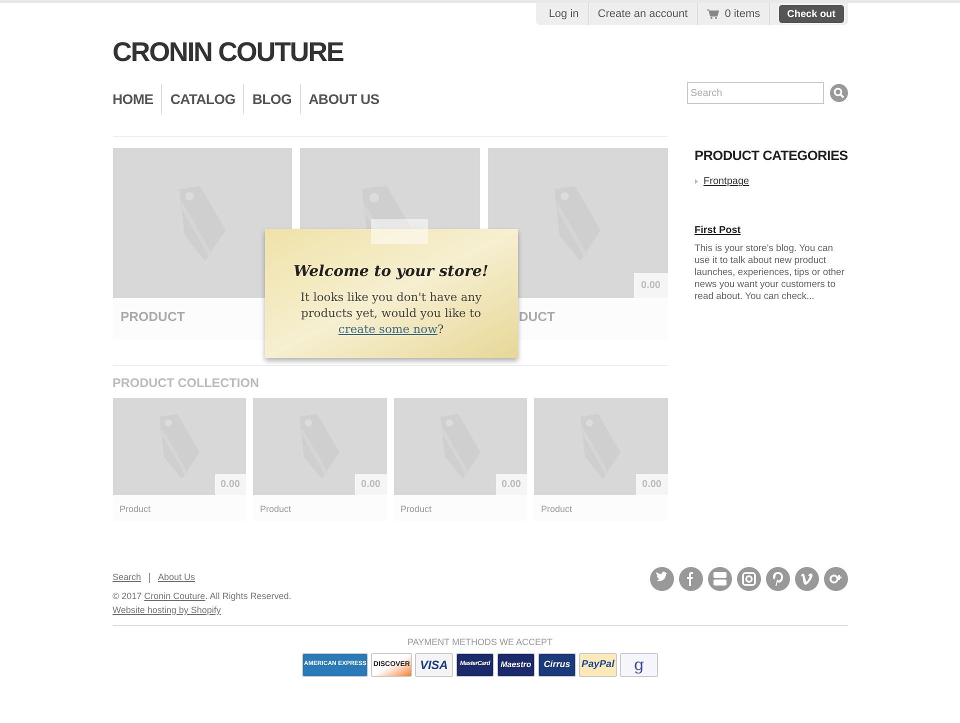 This screenshot has height=723, width=960. I want to click on pin-icon, so click(778, 578).